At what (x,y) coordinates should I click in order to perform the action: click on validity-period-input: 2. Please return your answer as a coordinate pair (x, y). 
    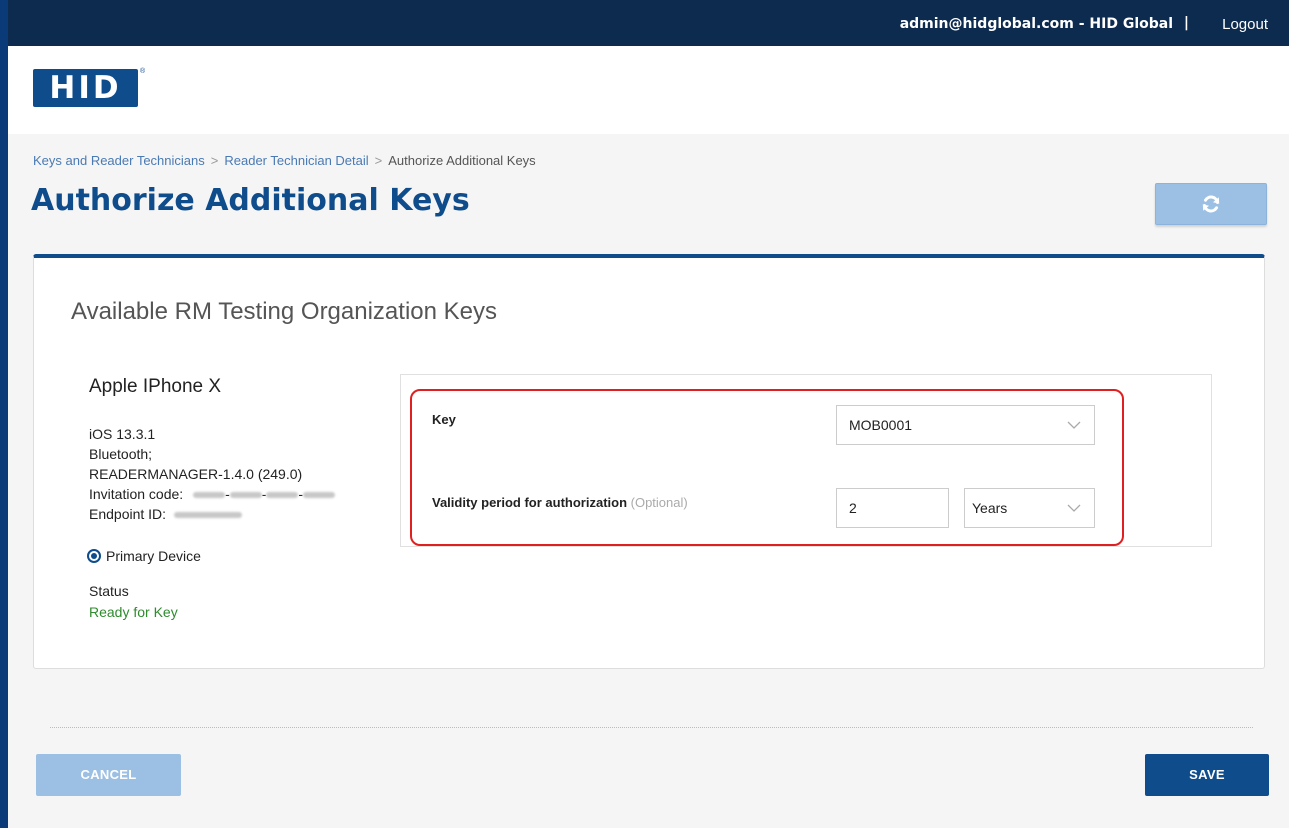
    Looking at the image, I should click on (892, 508).